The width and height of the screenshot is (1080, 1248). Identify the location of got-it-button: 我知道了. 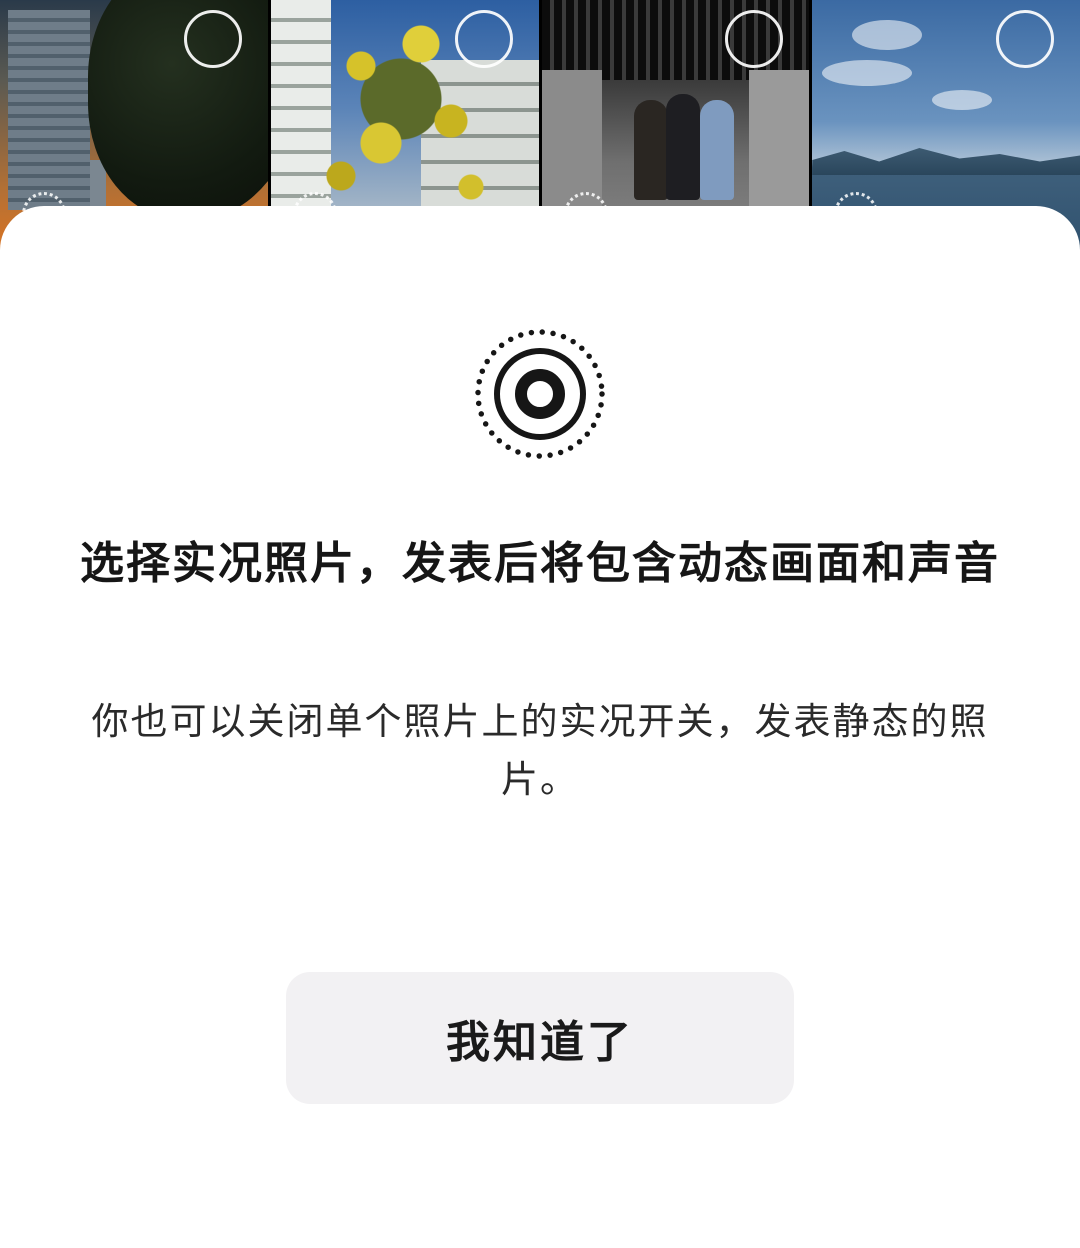
(540, 1038).